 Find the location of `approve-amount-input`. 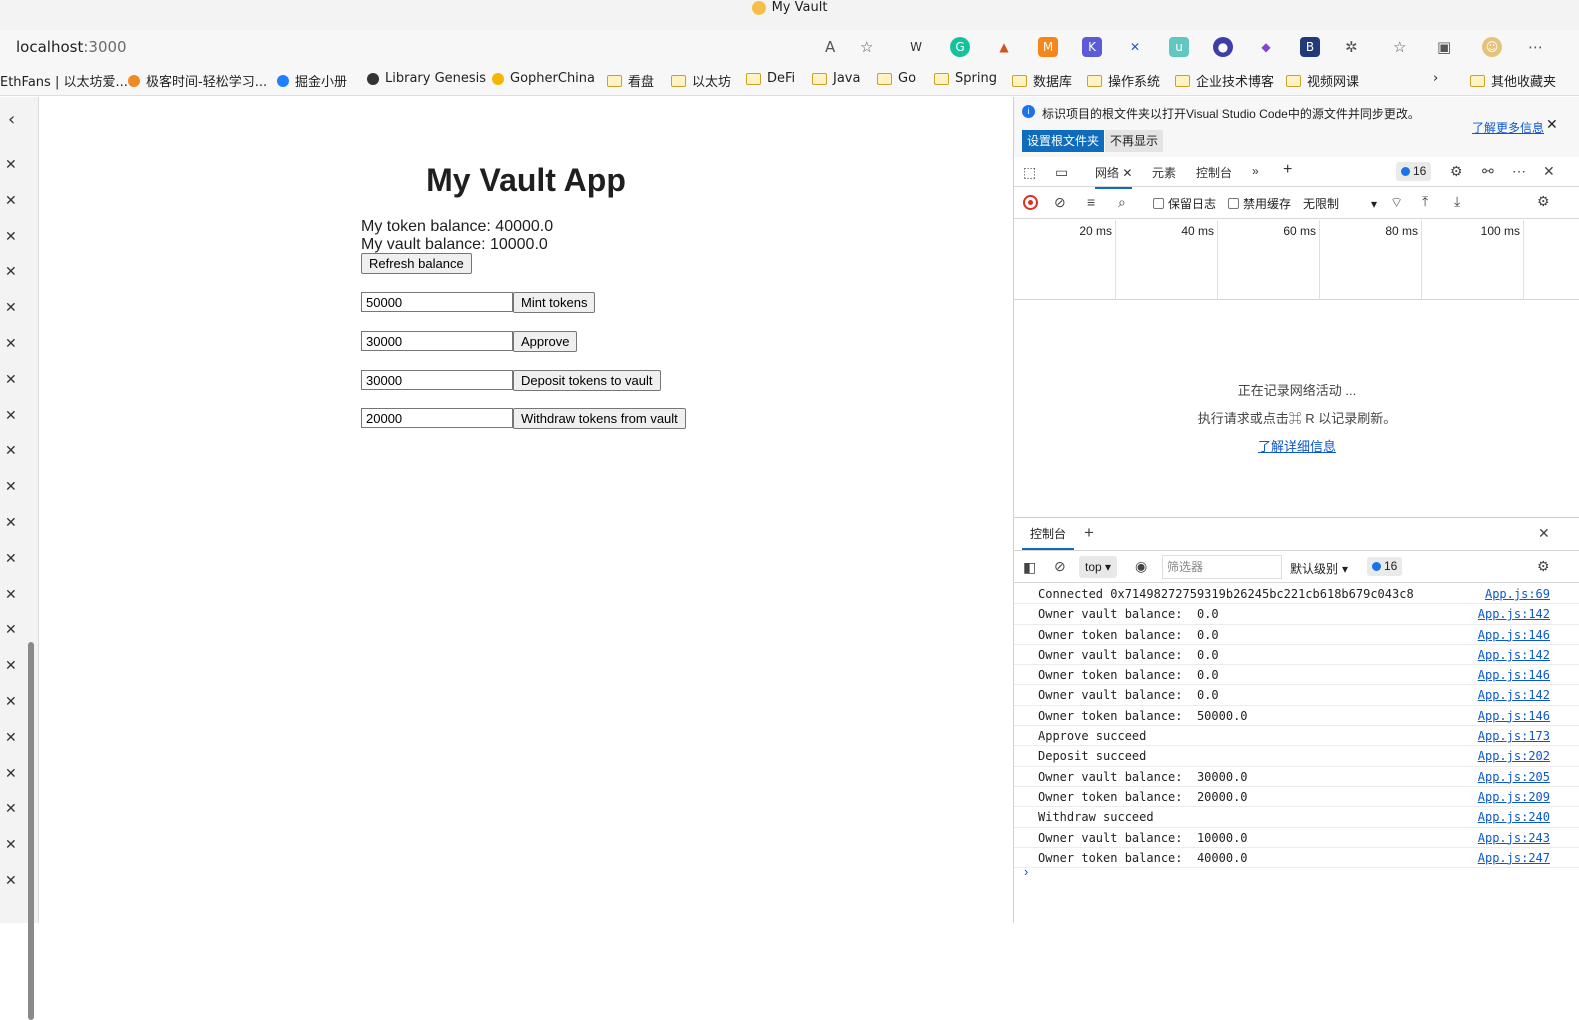

approve-amount-input is located at coordinates (437, 341).